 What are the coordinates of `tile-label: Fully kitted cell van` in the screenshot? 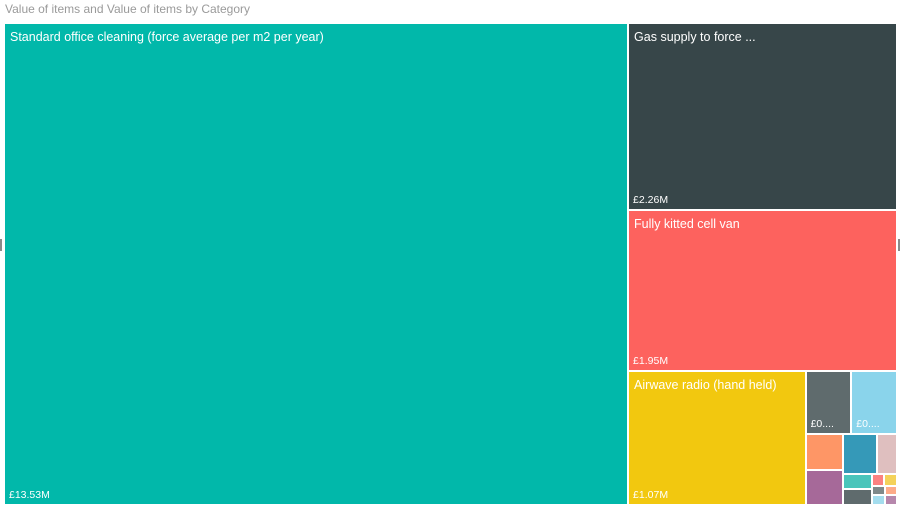 It's located at (687, 223).